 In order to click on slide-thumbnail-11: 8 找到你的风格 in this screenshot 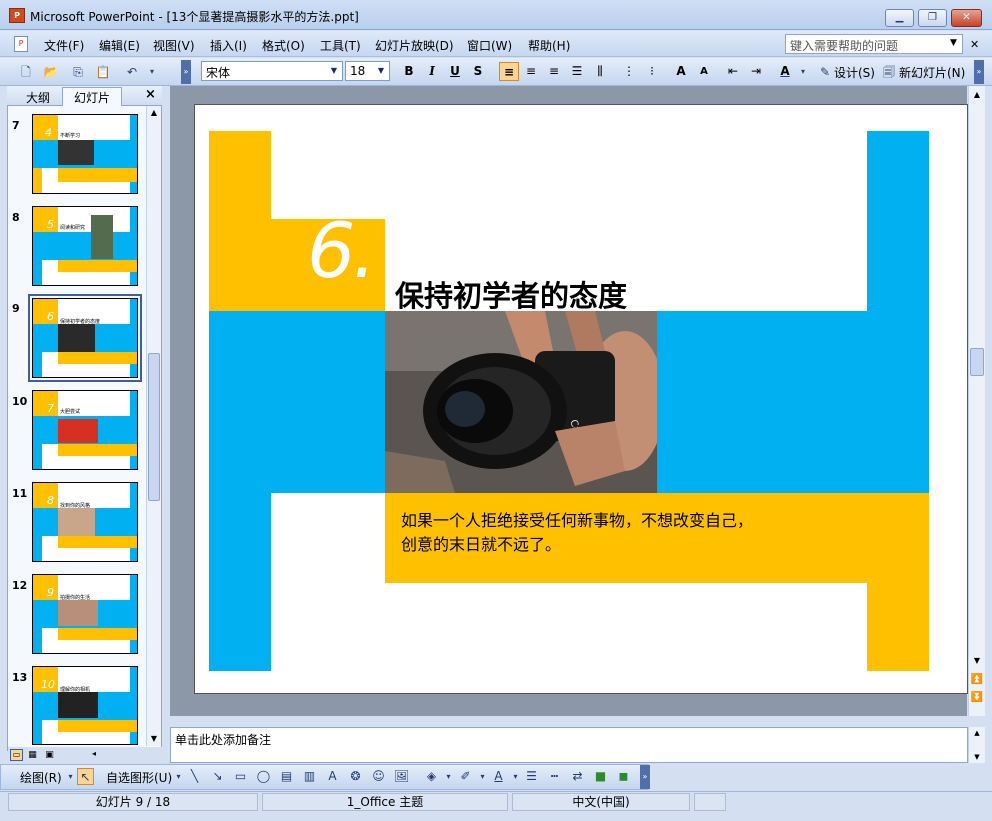, I will do `click(85, 522)`.